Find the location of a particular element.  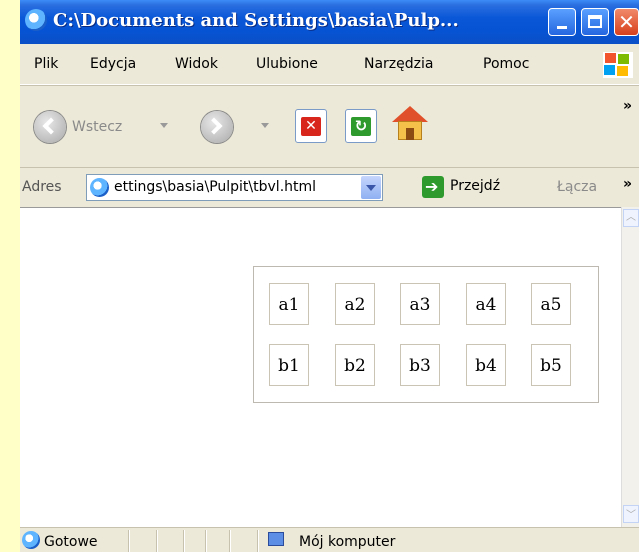

status-text: Gotowe is located at coordinates (71, 542).